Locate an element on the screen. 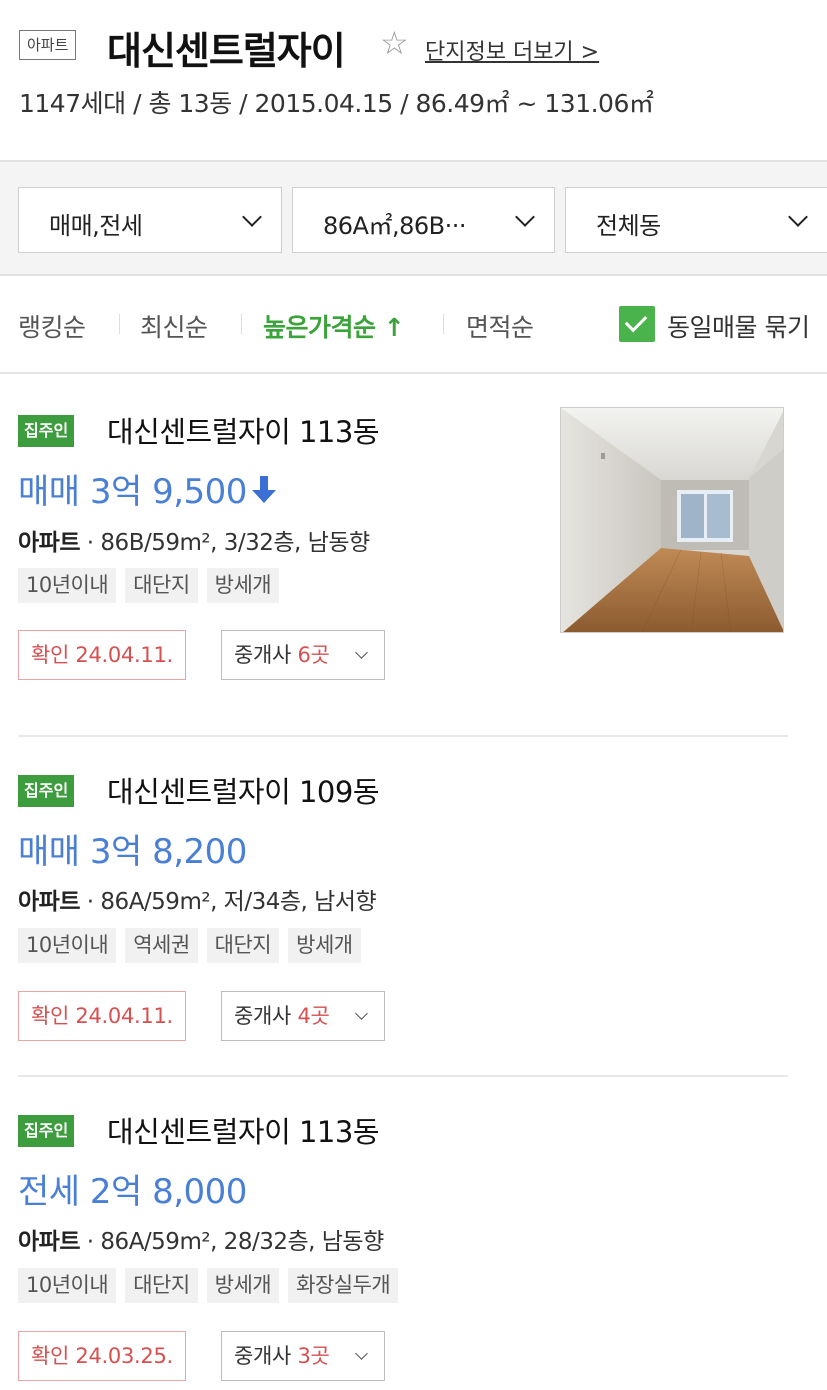 This screenshot has width=827, height=1390. broker-dropdown: 중개사 3곳 is located at coordinates (303, 1356).